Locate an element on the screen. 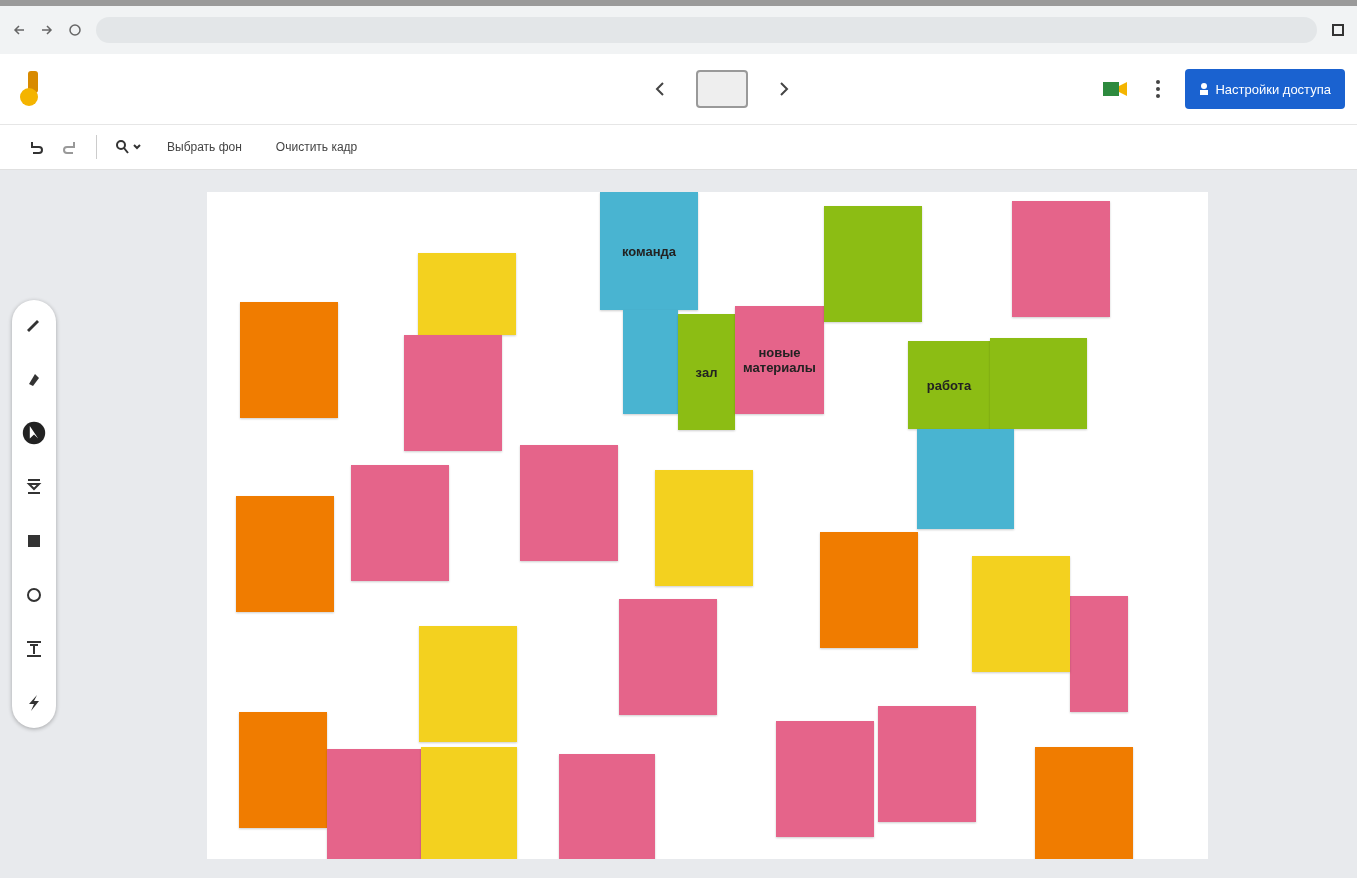  toolbar-button: Очистить кадр is located at coordinates (316, 147).